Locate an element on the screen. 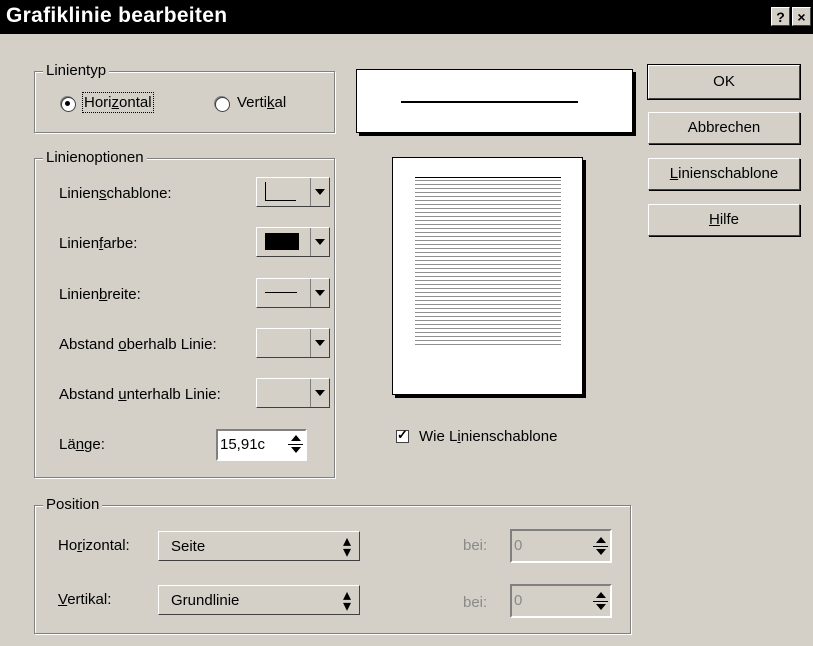 Image resolution: width=813 pixels, height=646 pixels. vertikal-bei-label: bei: is located at coordinates (475, 602).